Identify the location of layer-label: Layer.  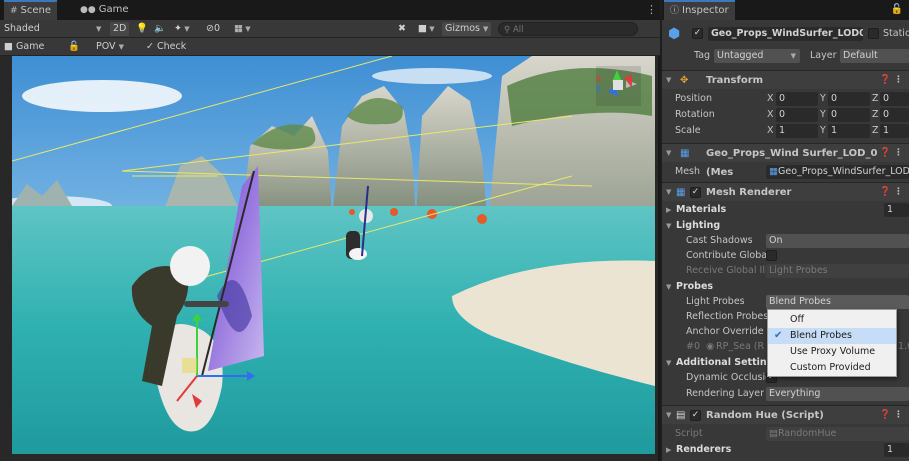
(823, 55).